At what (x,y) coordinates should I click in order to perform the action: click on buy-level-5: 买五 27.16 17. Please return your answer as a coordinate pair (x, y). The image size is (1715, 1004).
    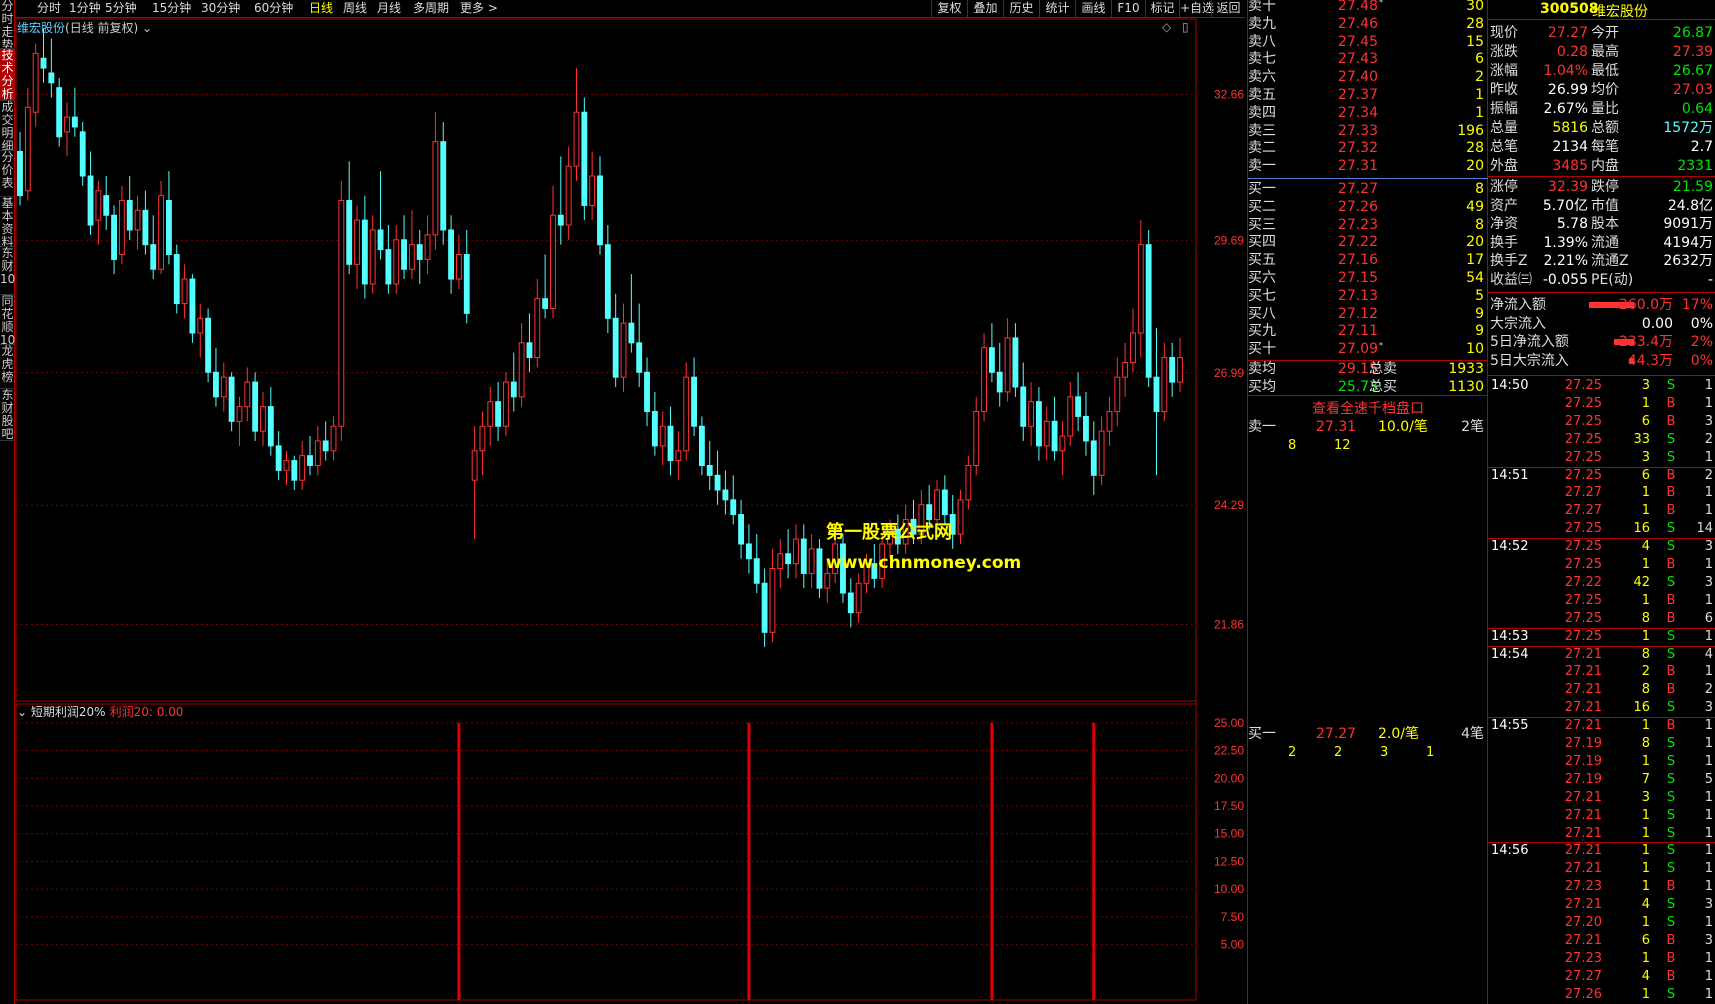
    Looking at the image, I should click on (1368, 260).